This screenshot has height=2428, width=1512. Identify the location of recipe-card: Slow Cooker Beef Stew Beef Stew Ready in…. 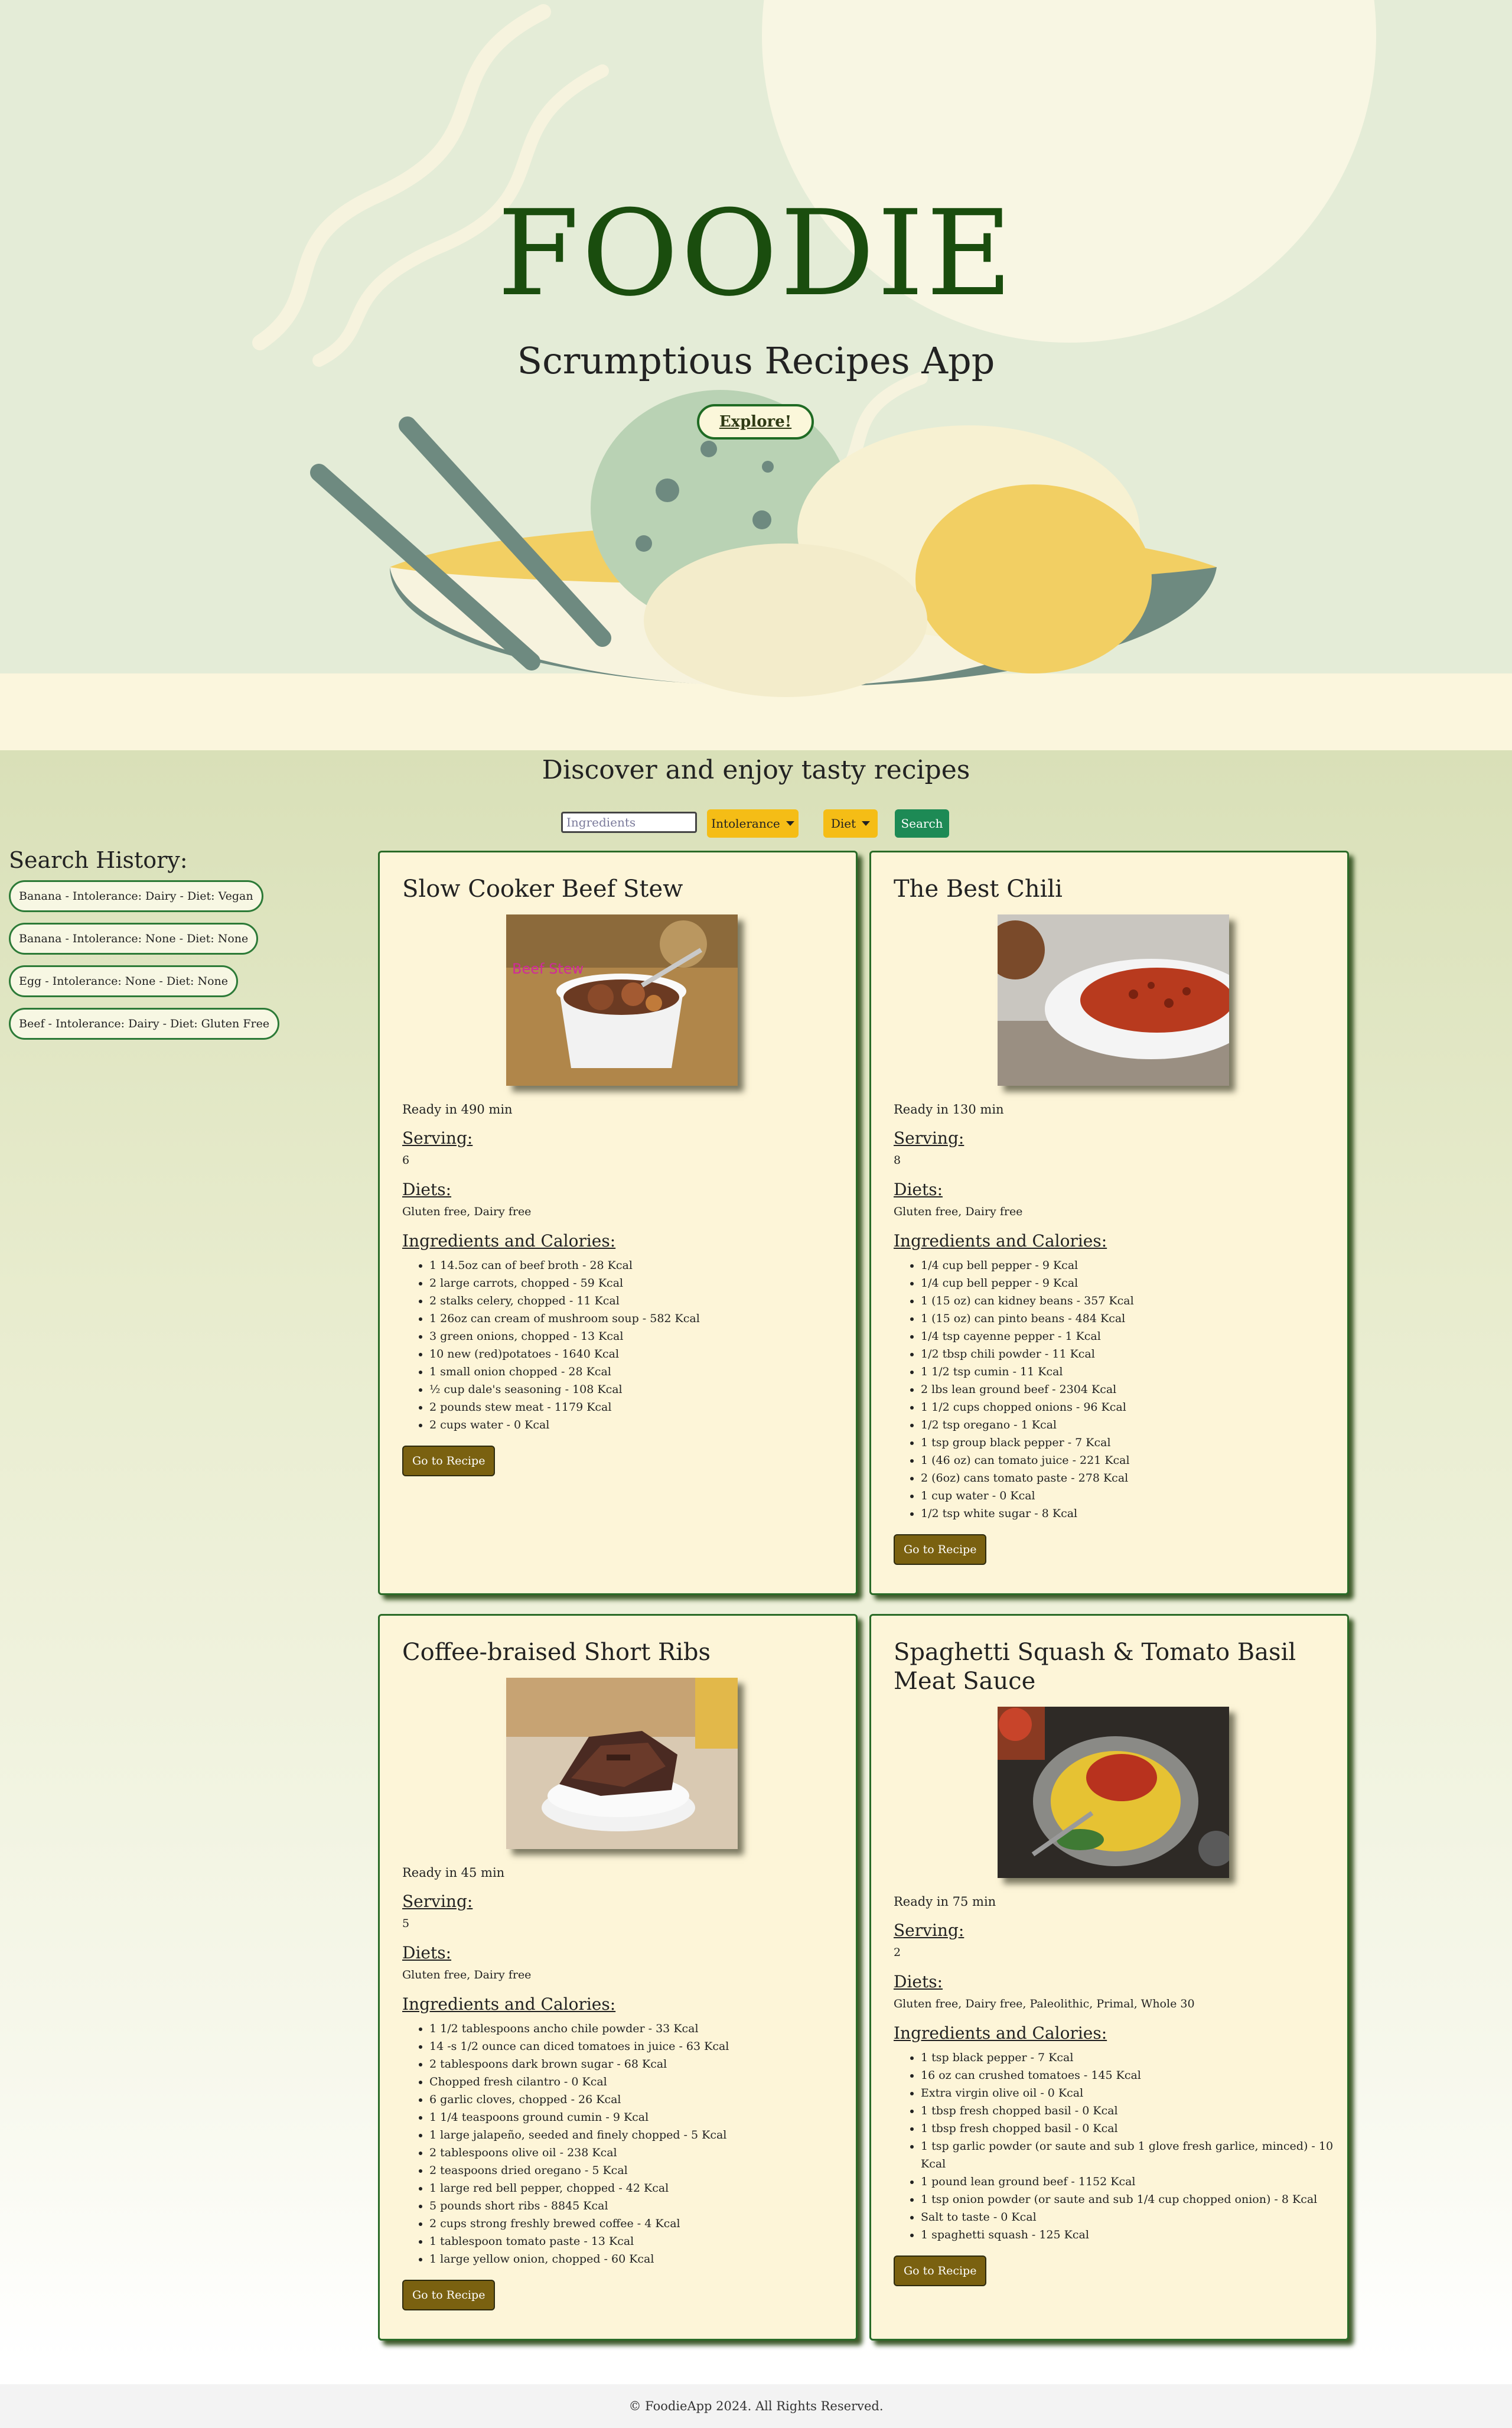
(618, 1223).